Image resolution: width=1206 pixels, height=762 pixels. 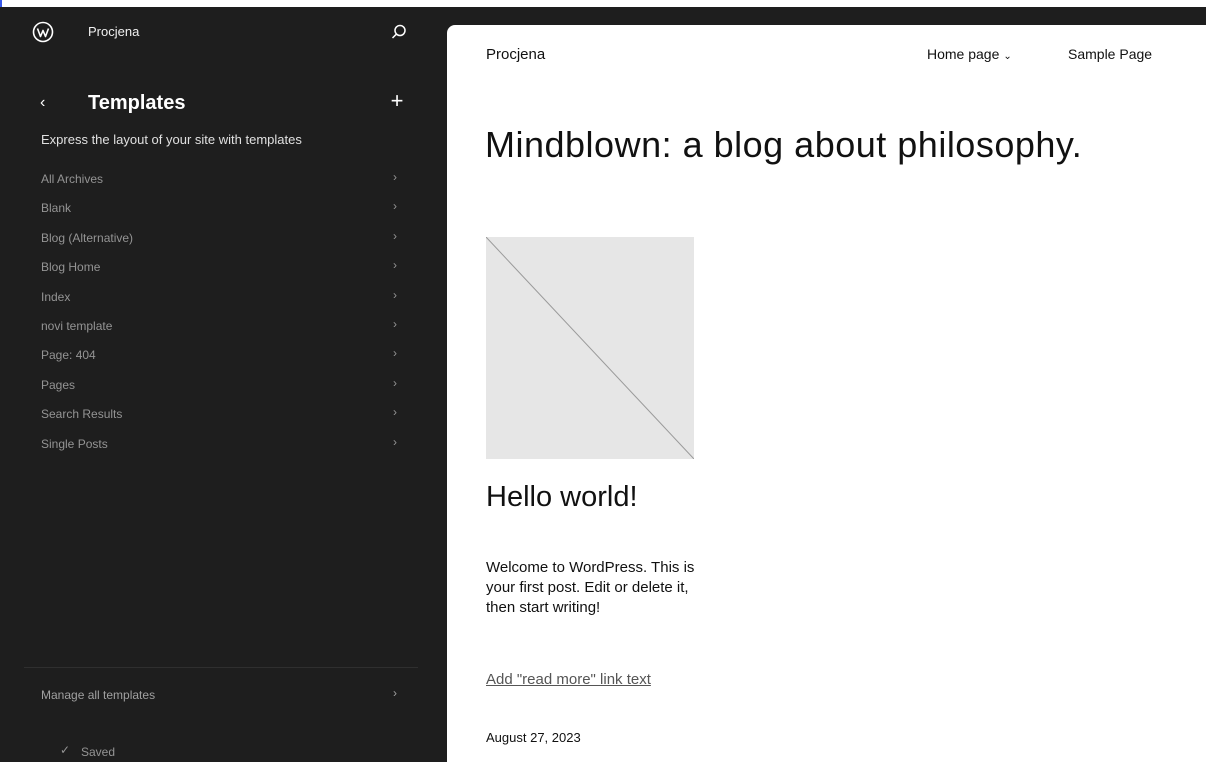 I want to click on template-item: All Archives ›, so click(x=223, y=179).